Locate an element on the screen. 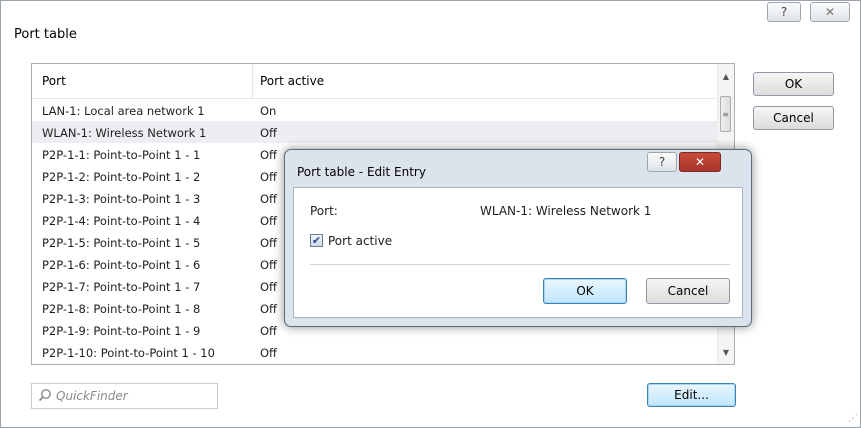 The width and height of the screenshot is (861, 428). close-button: ✕ is located at coordinates (830, 12).